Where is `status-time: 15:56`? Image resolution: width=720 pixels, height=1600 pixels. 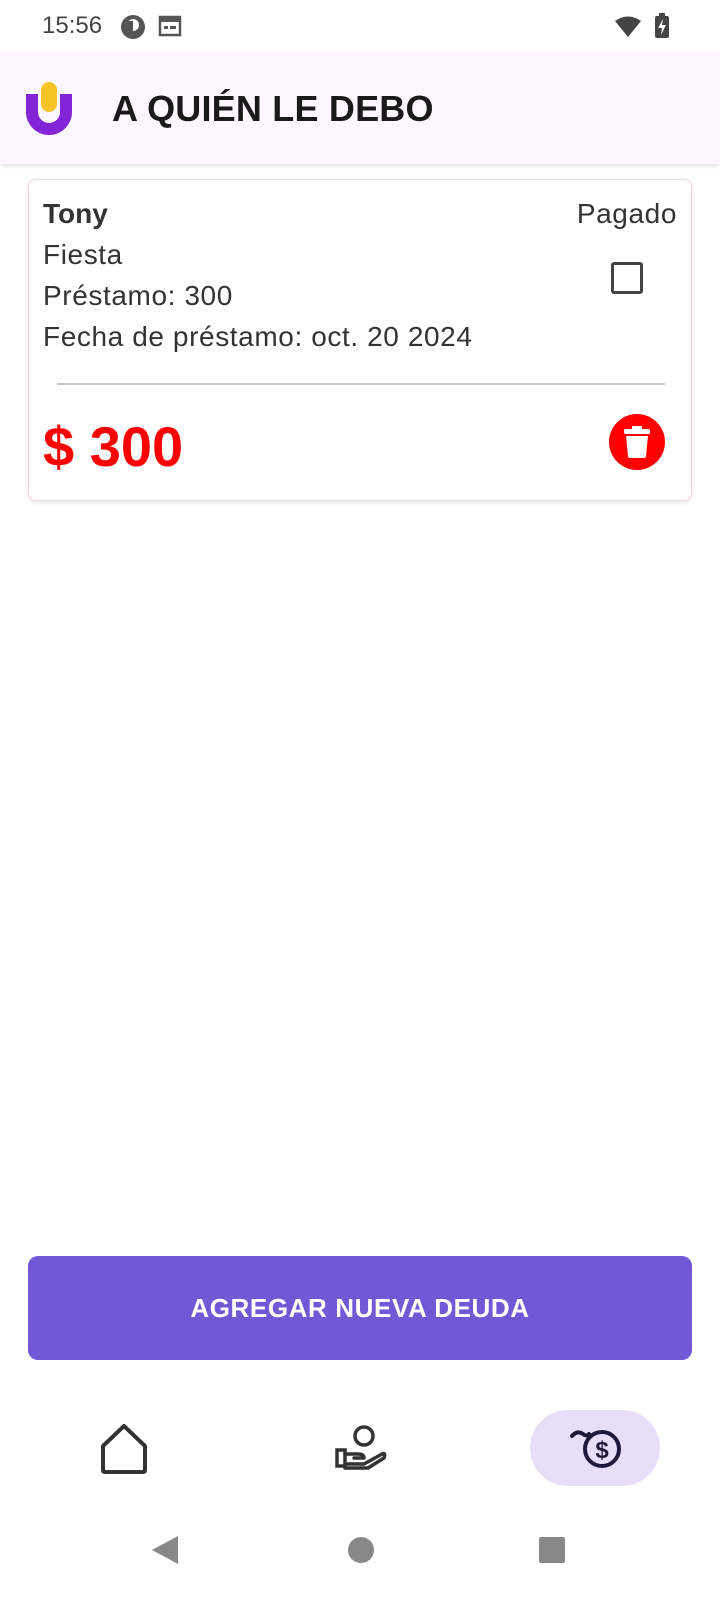
status-time: 15:56 is located at coordinates (72, 25).